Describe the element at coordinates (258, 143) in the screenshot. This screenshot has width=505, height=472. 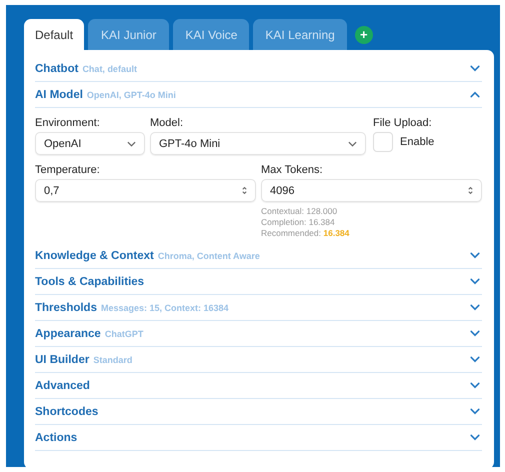
I see `dropdown: GPT-4o Mini` at that location.